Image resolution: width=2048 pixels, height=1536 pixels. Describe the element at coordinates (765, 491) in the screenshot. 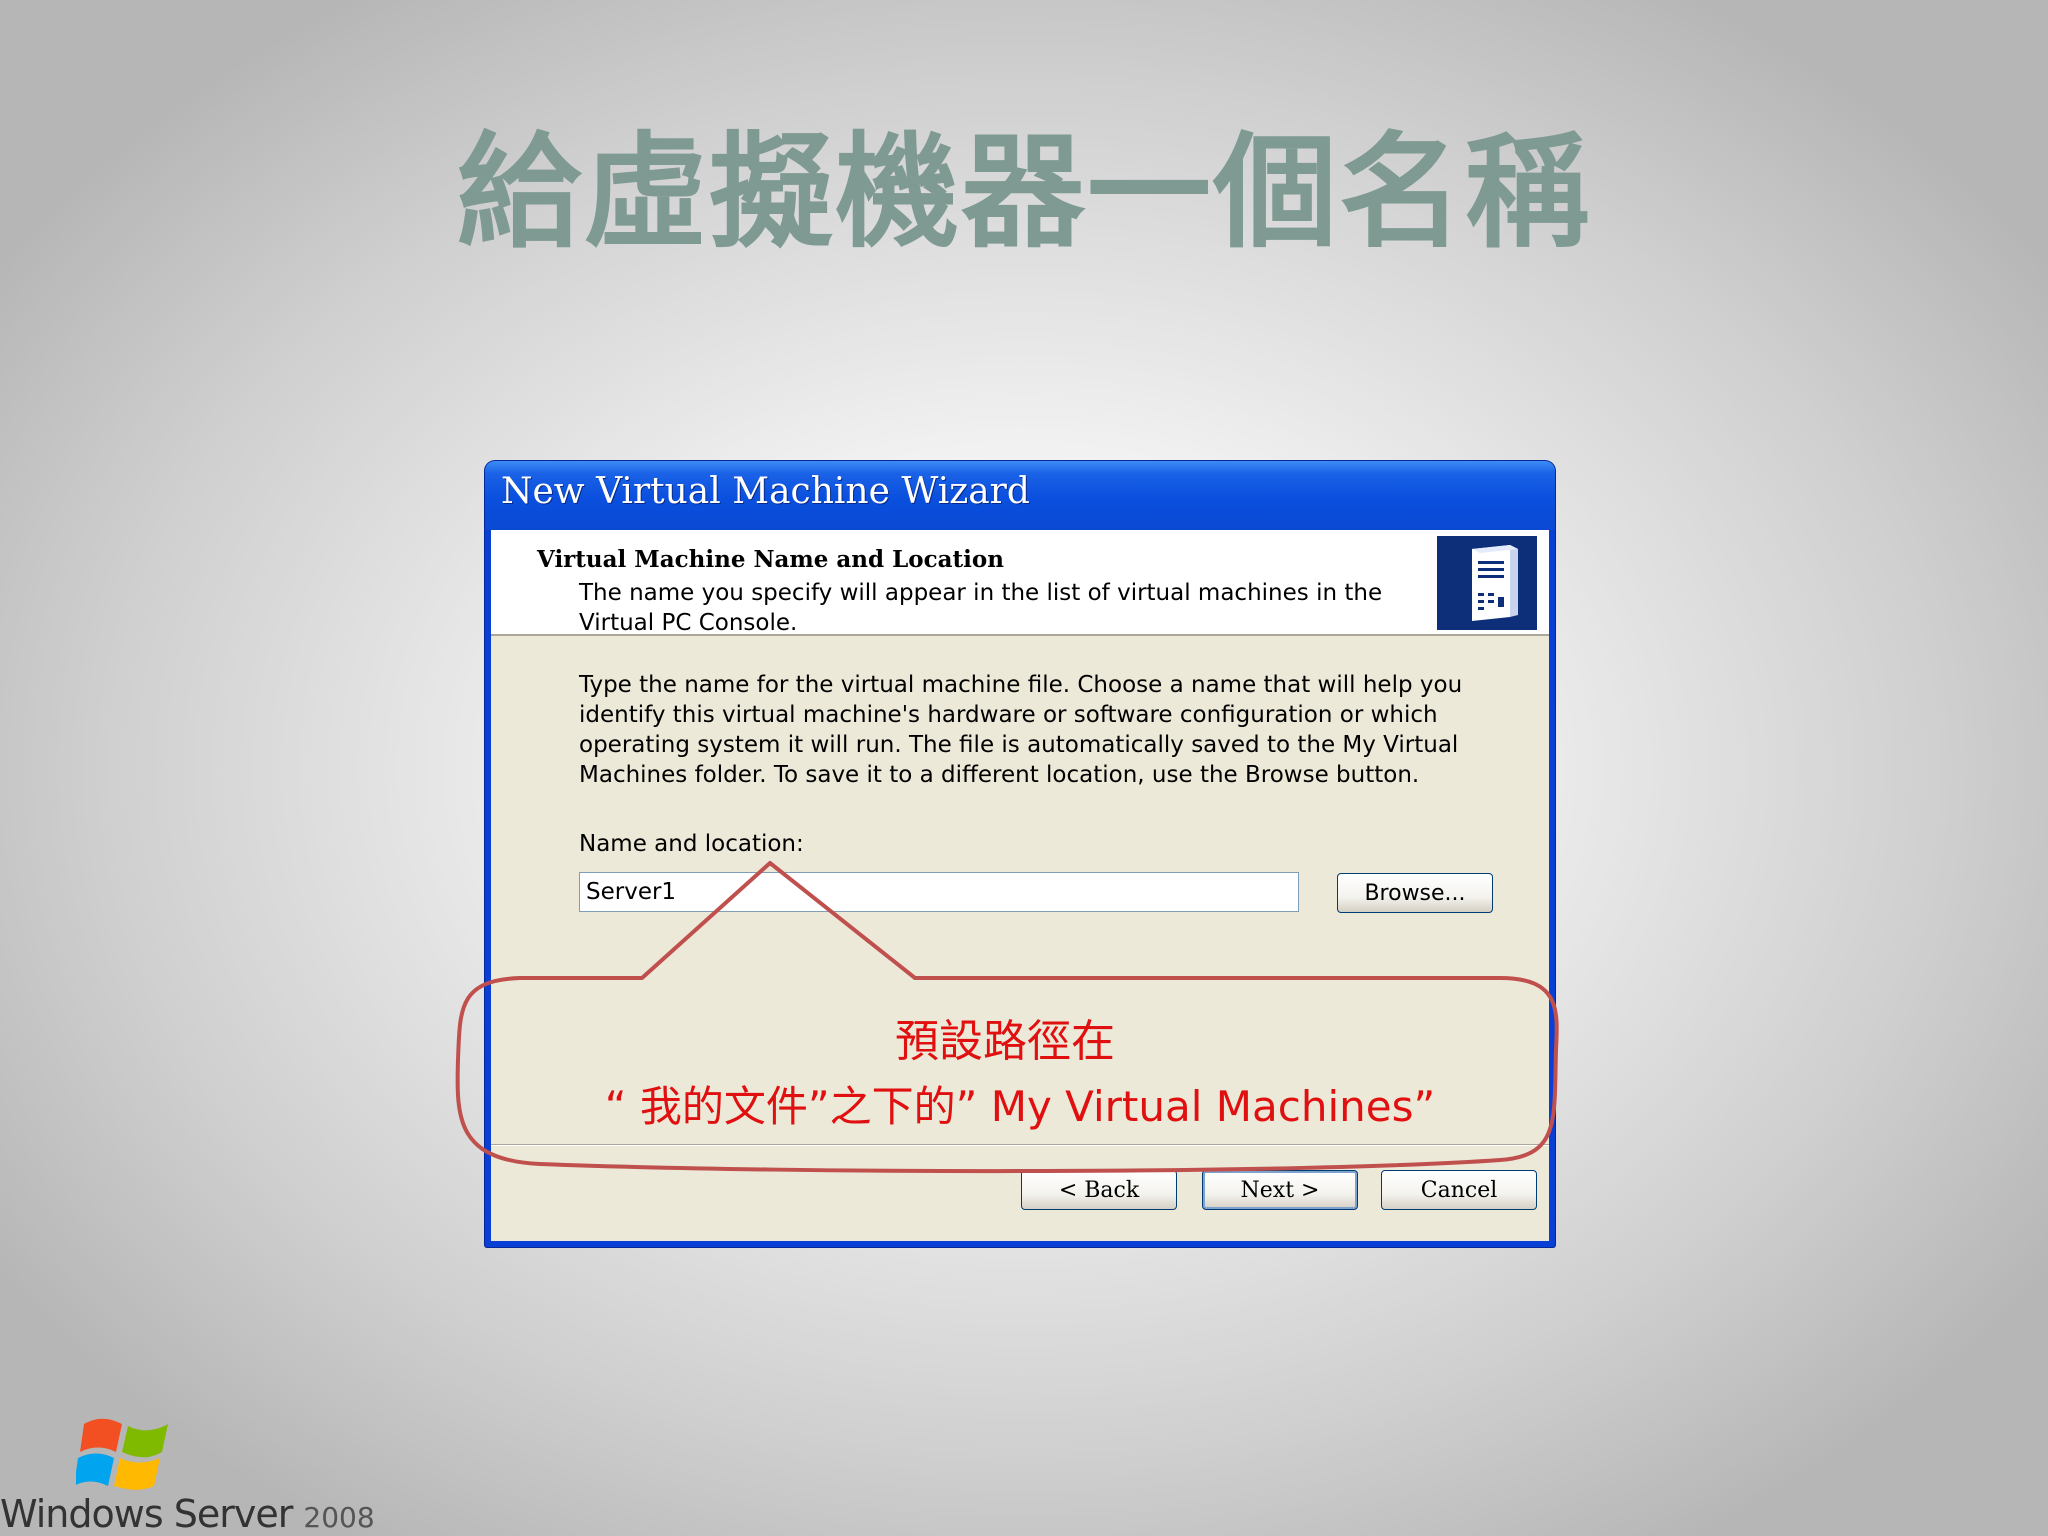

I see `wizard-title: New Virtual Machine Wizard` at that location.